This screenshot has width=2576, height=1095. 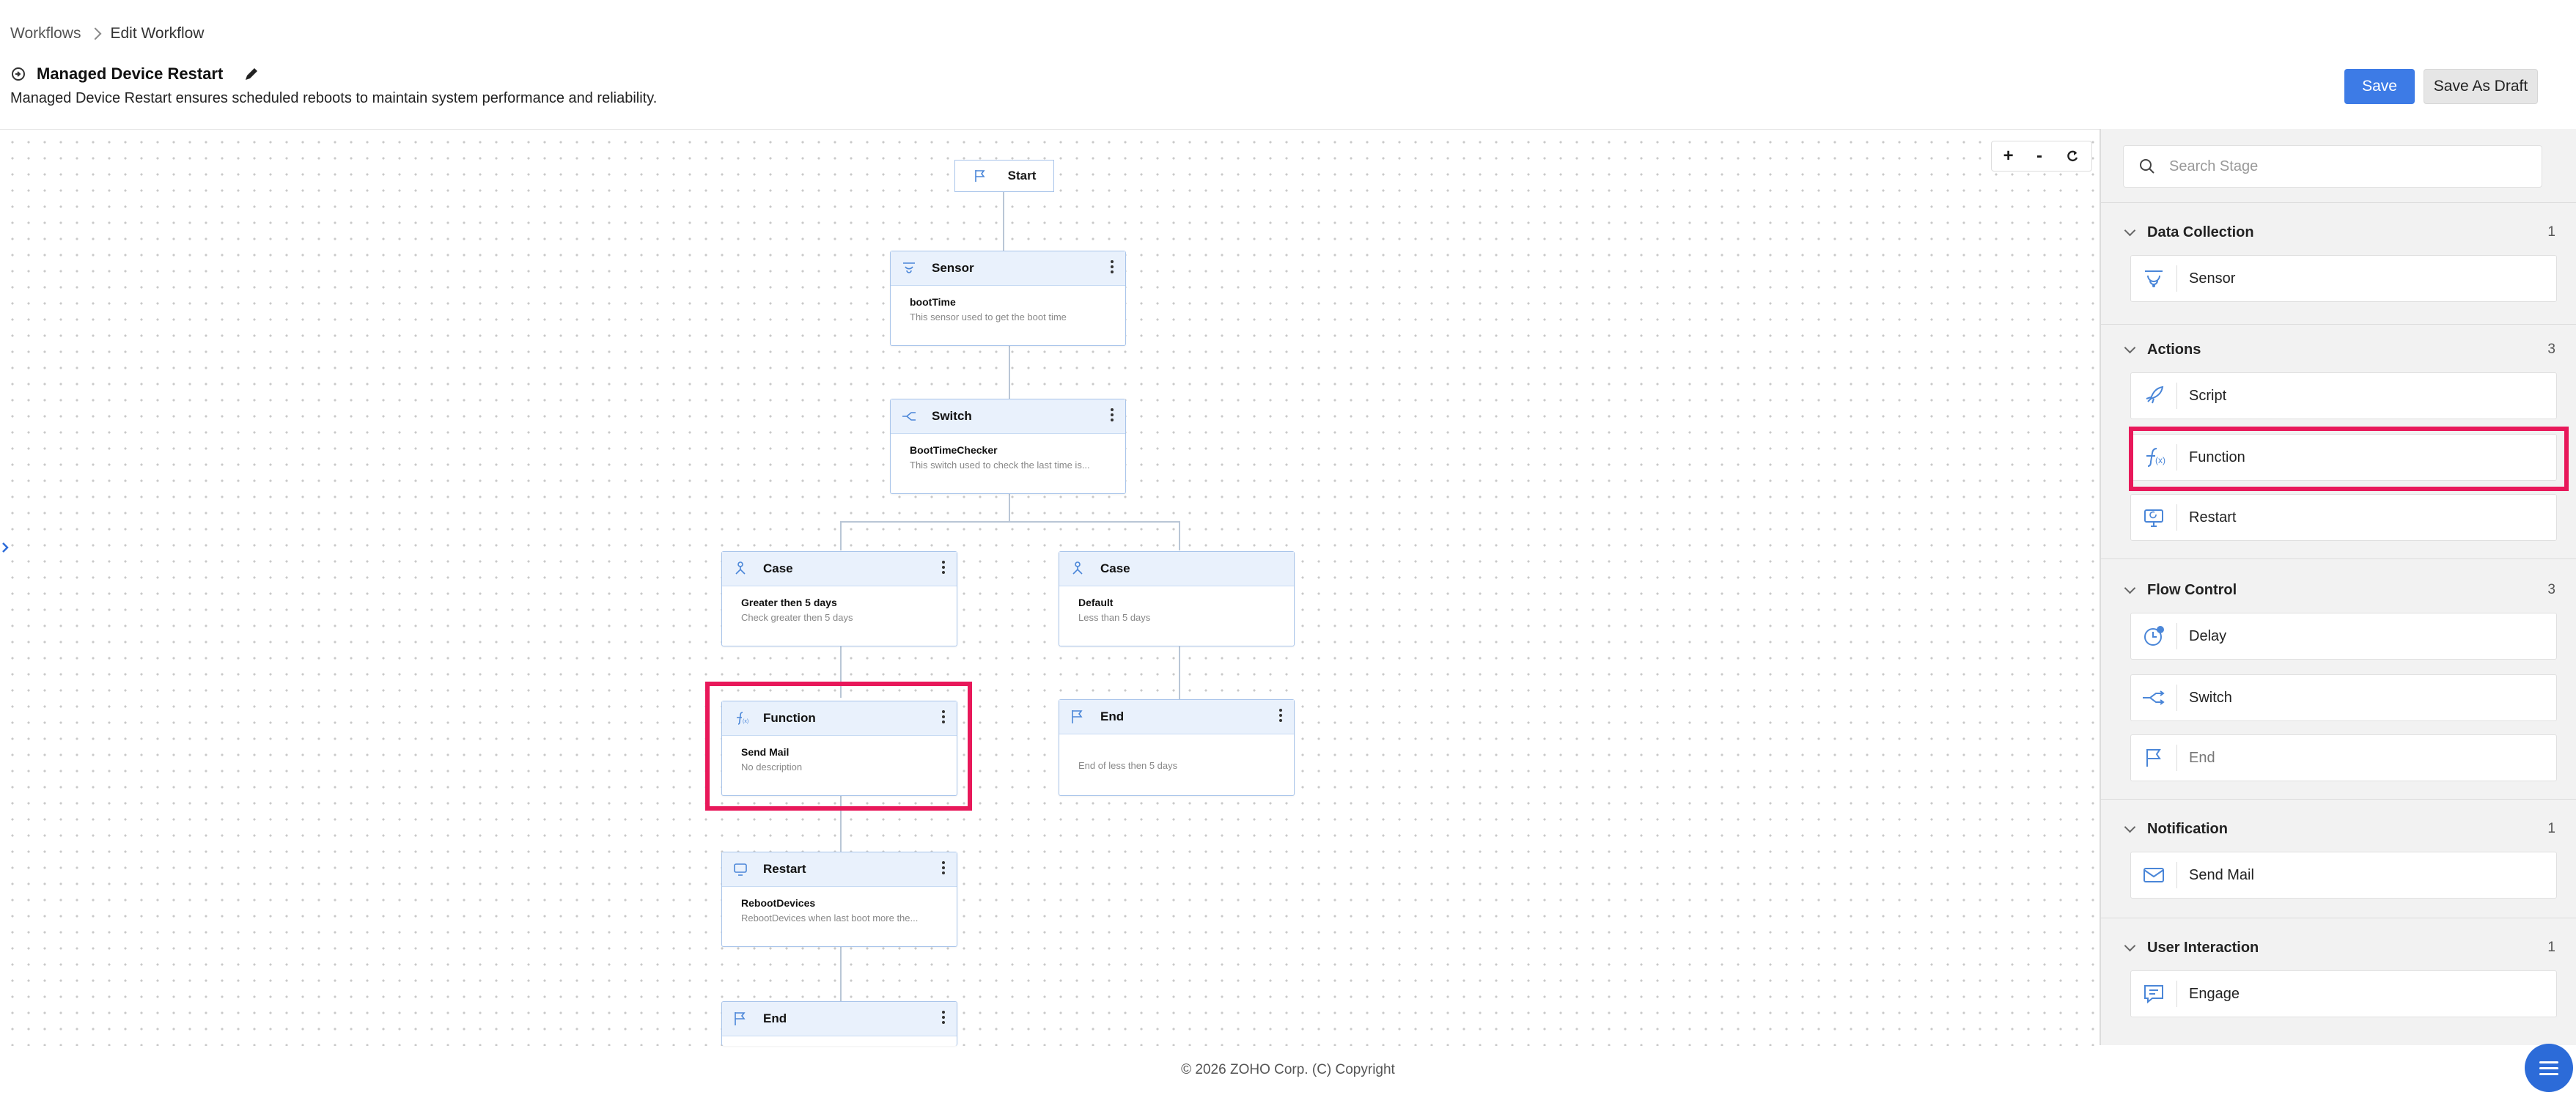 I want to click on hamburger-icon, so click(x=2548, y=1062).